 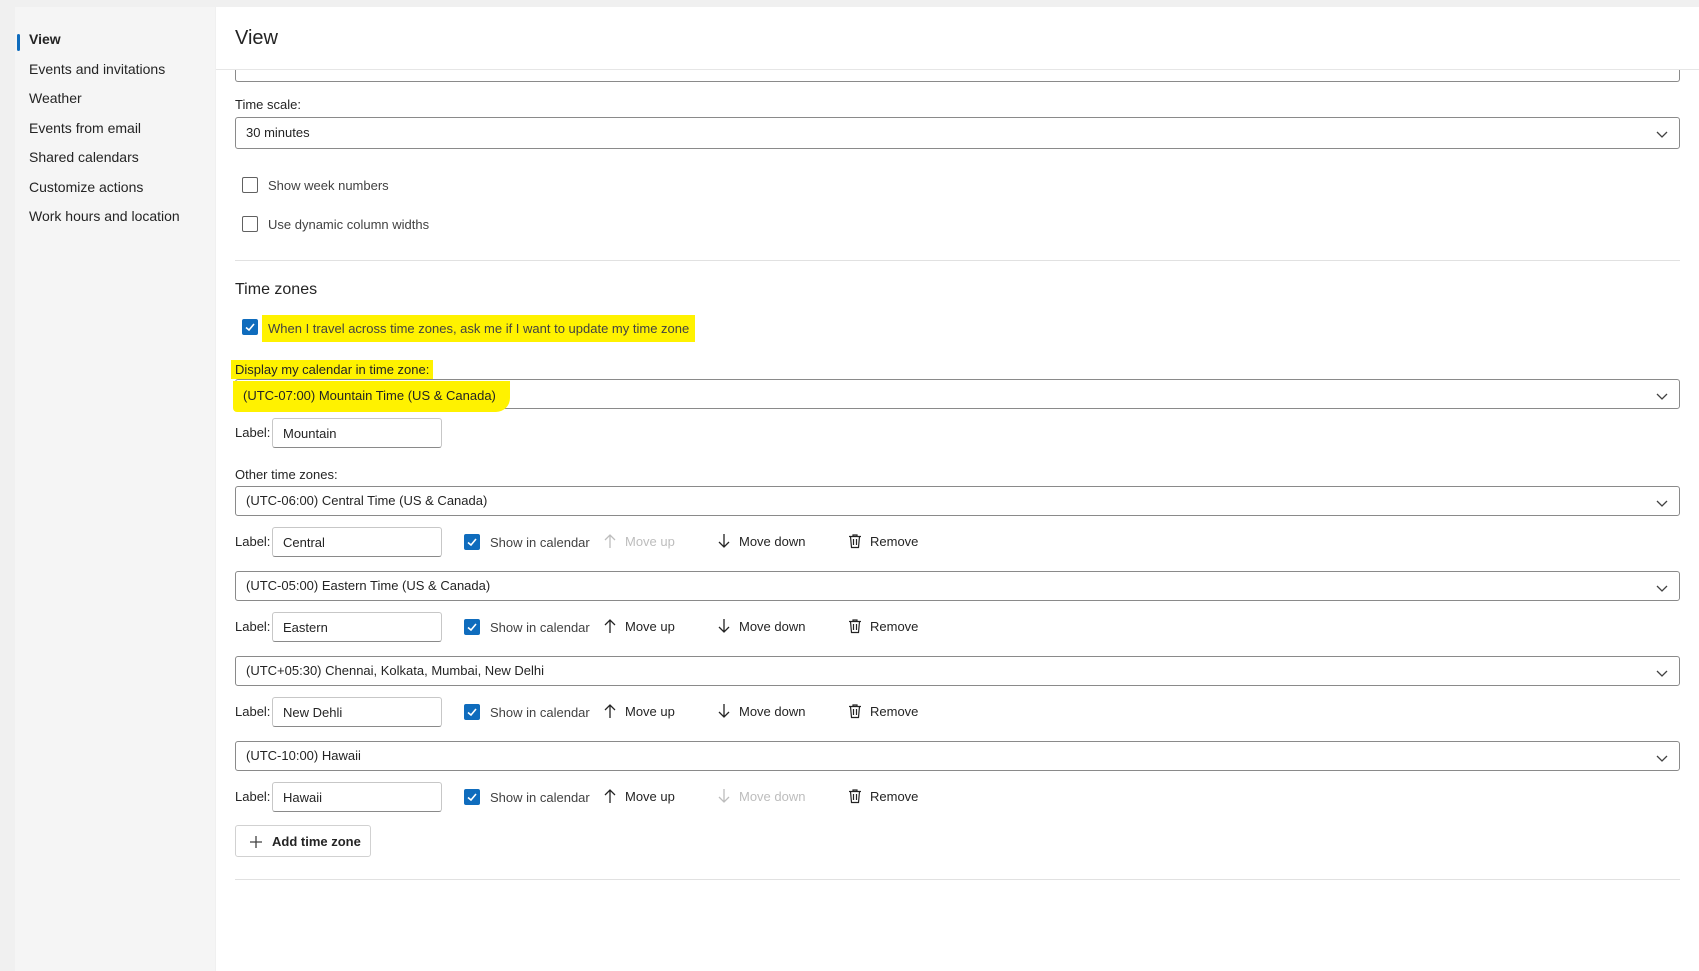 What do you see at coordinates (104, 216) in the screenshot?
I see `sidebar-item-work-hours-and-location: Work hours and location` at bounding box center [104, 216].